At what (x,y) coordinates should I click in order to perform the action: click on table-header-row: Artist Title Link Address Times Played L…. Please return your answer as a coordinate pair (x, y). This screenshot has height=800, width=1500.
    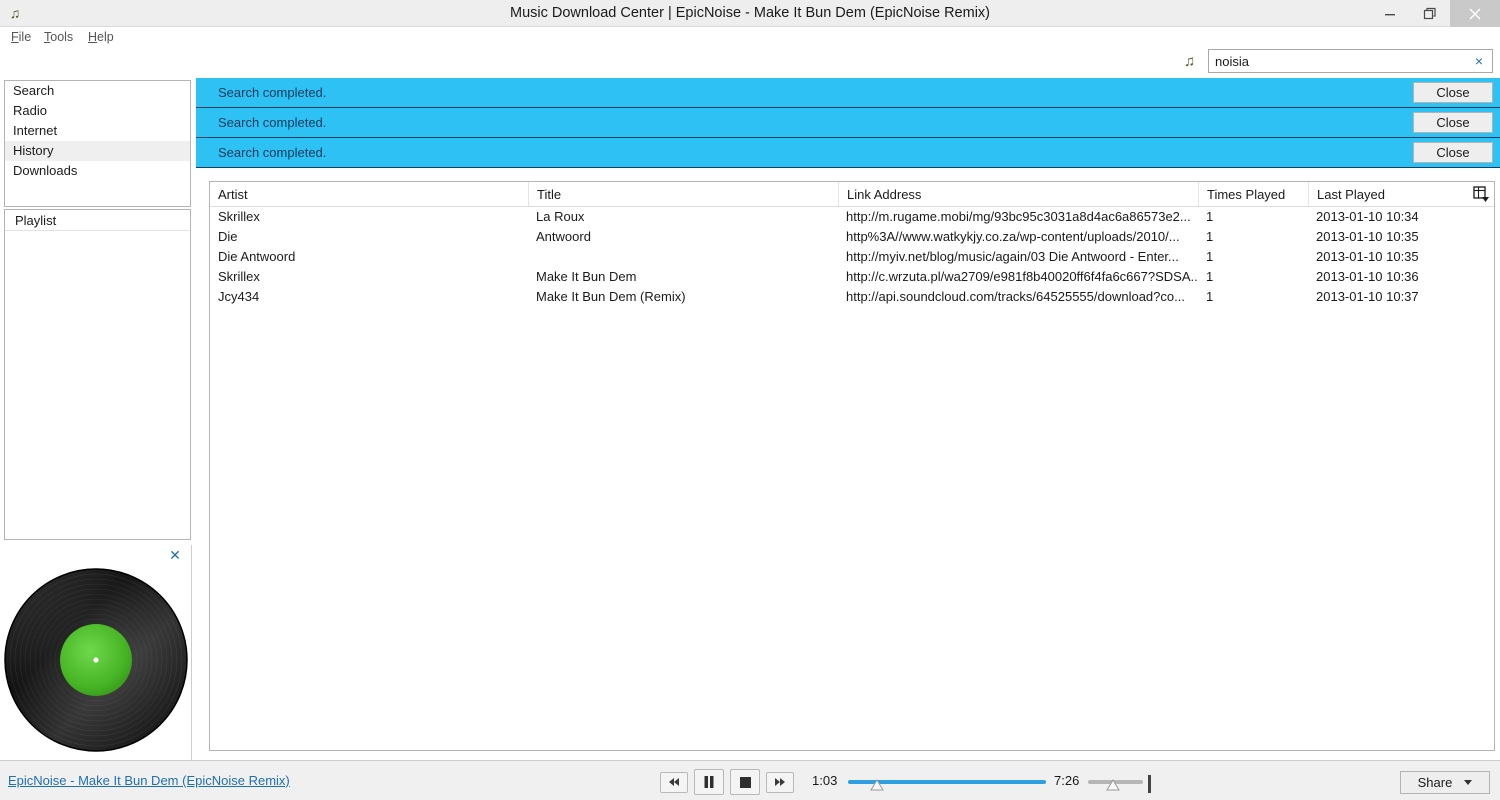
    Looking at the image, I should click on (852, 194).